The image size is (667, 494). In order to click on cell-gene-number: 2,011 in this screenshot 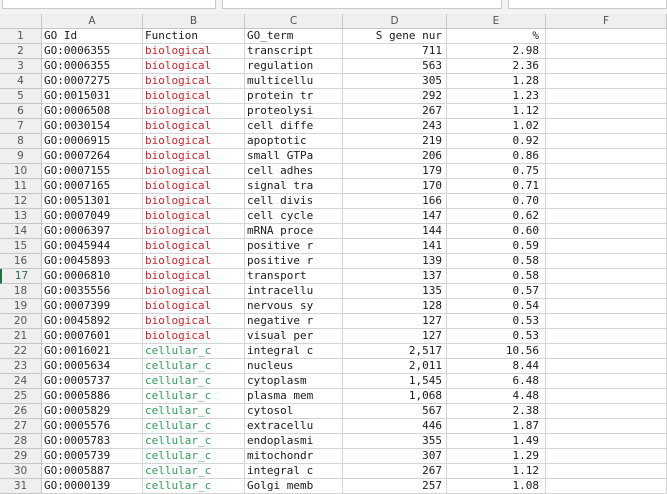, I will do `click(395, 366)`.